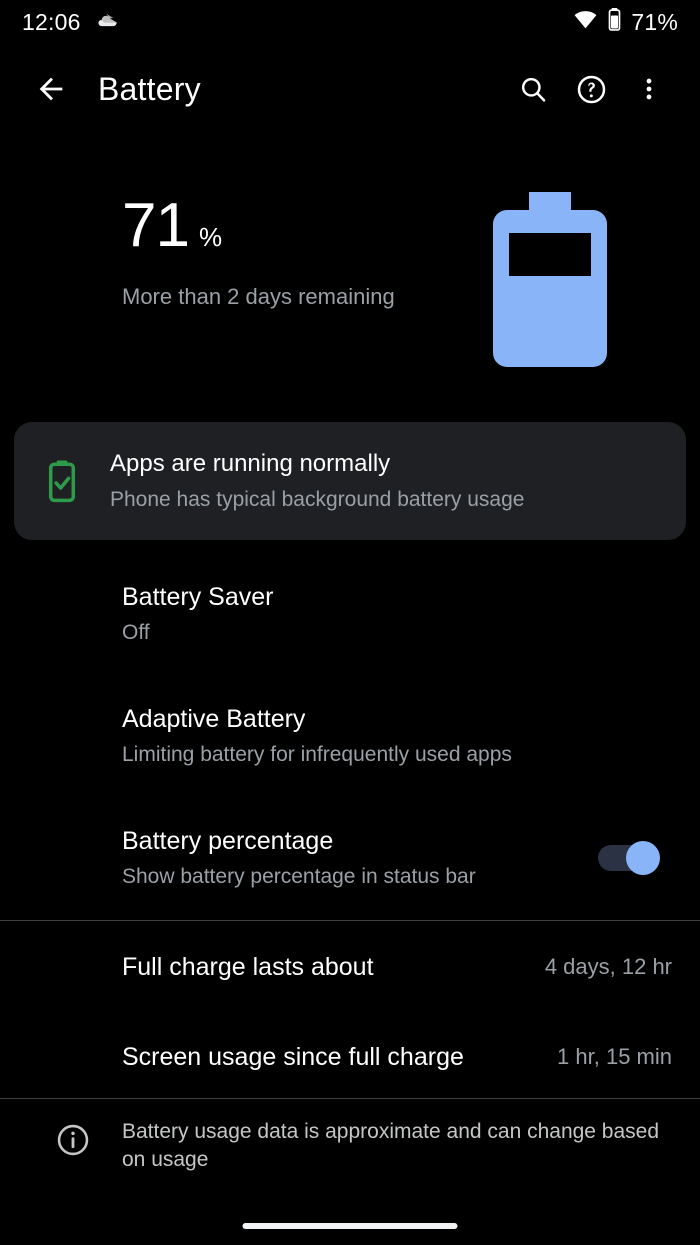 The width and height of the screenshot is (700, 1245). I want to click on stat-value-screen-usage: 1 hr, 15 min, so click(614, 1056).